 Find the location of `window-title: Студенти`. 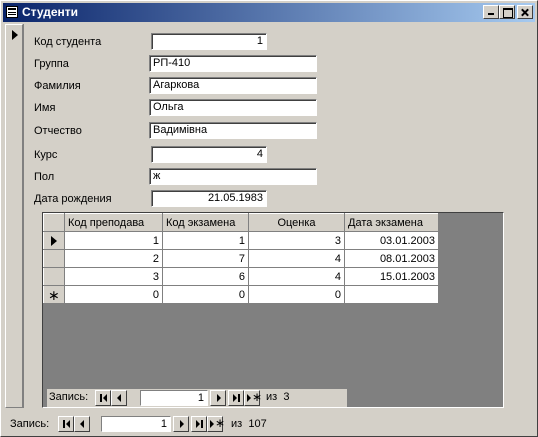

window-title: Студенти is located at coordinates (50, 12).